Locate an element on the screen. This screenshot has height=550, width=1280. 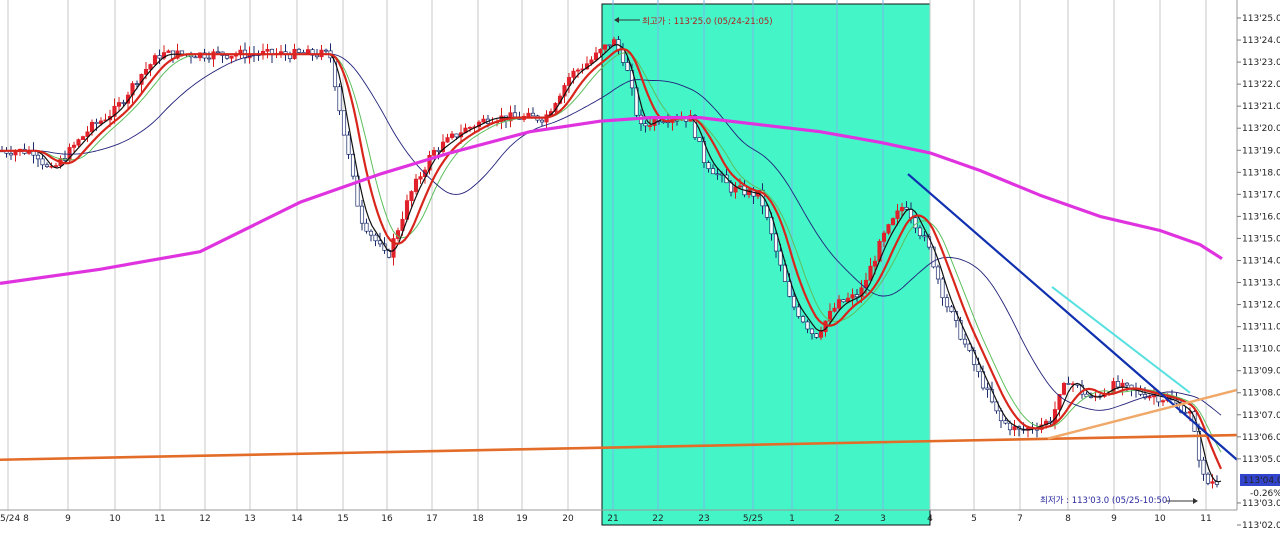
y-tick-label: 113'19.0 is located at coordinates (1261, 151).